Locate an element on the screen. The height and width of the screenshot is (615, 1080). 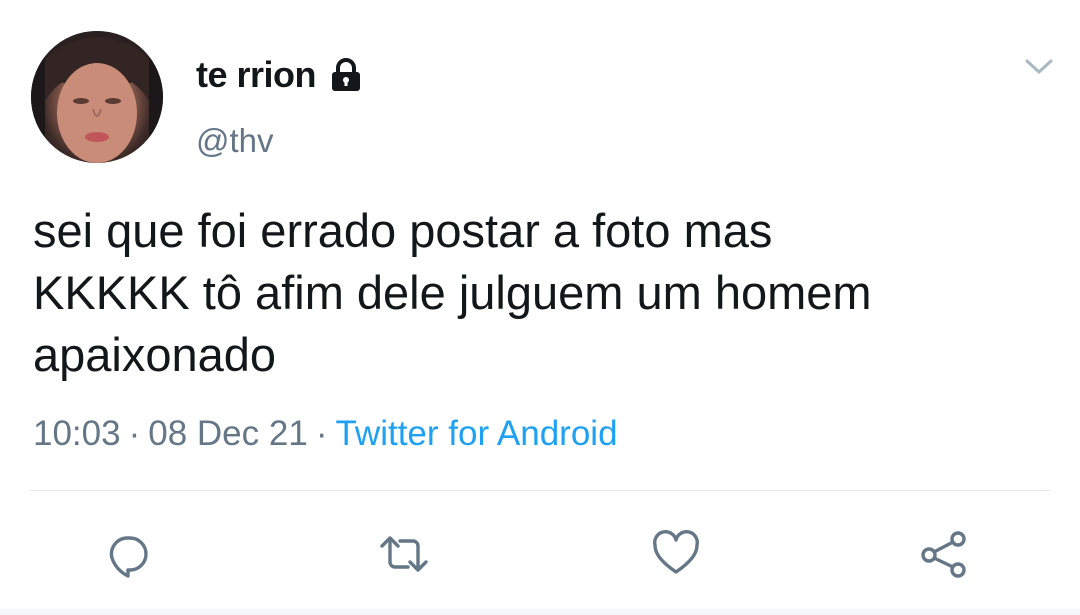
retweet-button is located at coordinates (404, 554).